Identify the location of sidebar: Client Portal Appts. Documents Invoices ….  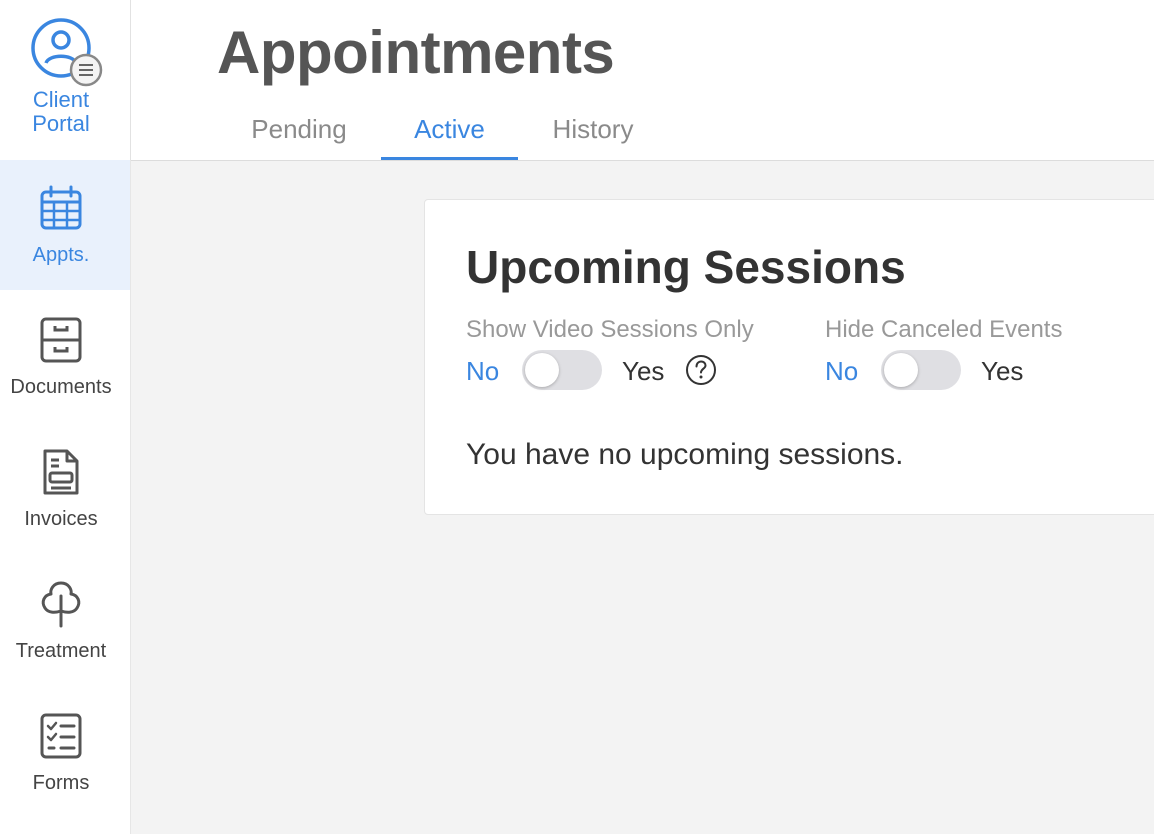
(65, 417).